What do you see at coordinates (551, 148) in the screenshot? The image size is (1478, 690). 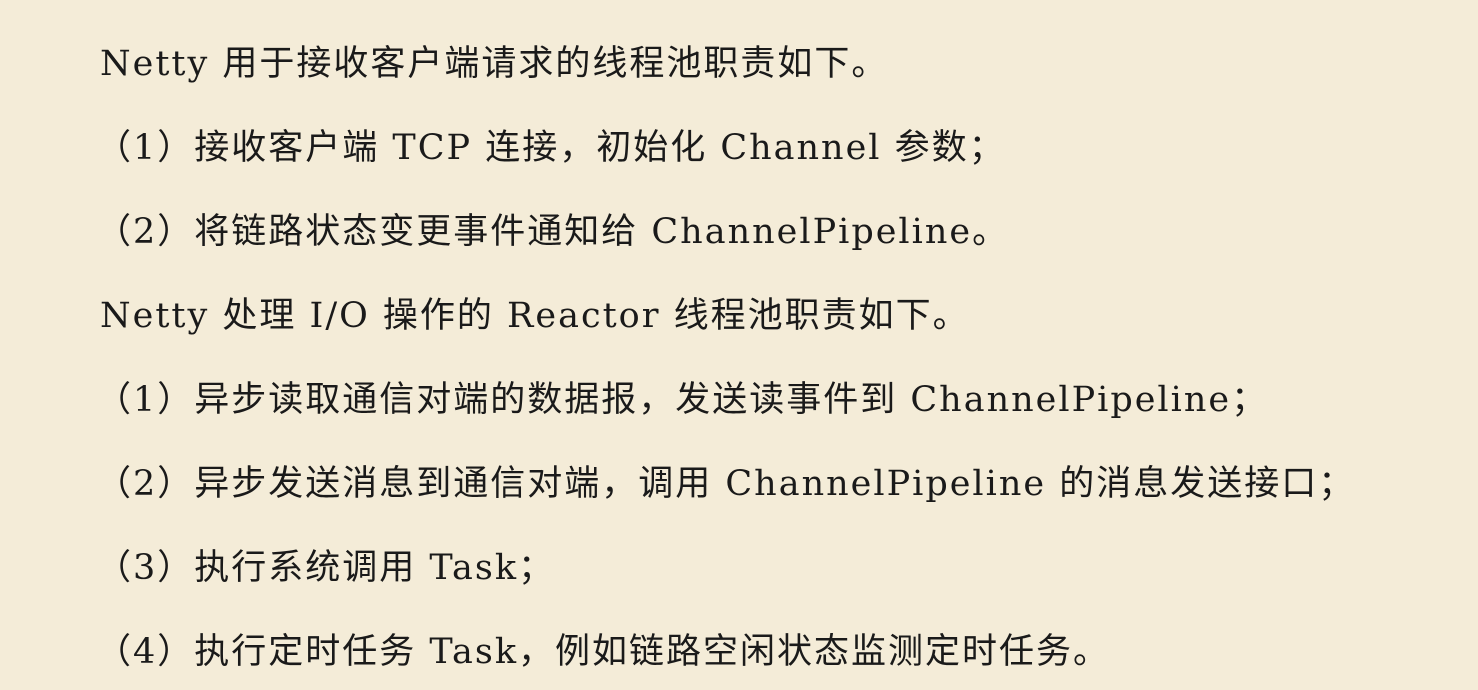 I see `list-item-acceptor-1: （1）接收客户端 TCP 连接，初始化 Channel 参数；` at bounding box center [551, 148].